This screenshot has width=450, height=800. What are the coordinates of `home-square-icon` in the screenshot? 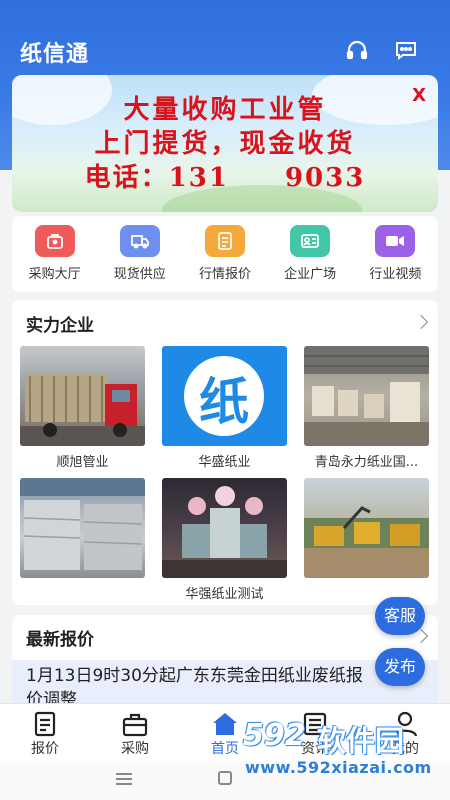 It's located at (225, 778).